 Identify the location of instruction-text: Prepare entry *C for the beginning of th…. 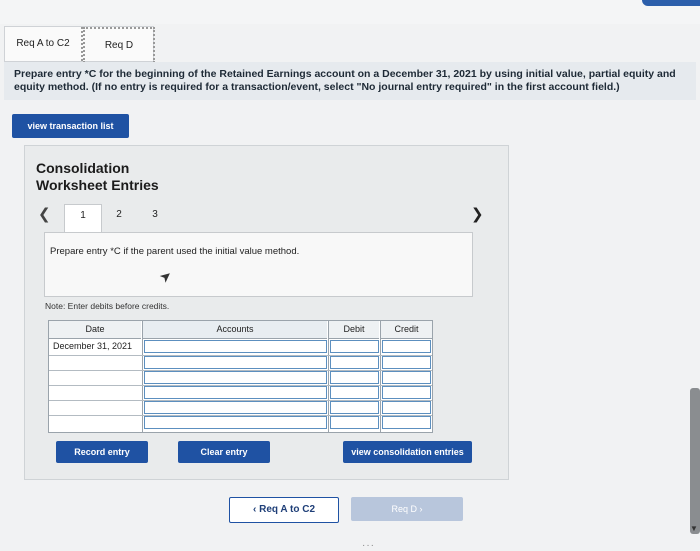
(352, 81).